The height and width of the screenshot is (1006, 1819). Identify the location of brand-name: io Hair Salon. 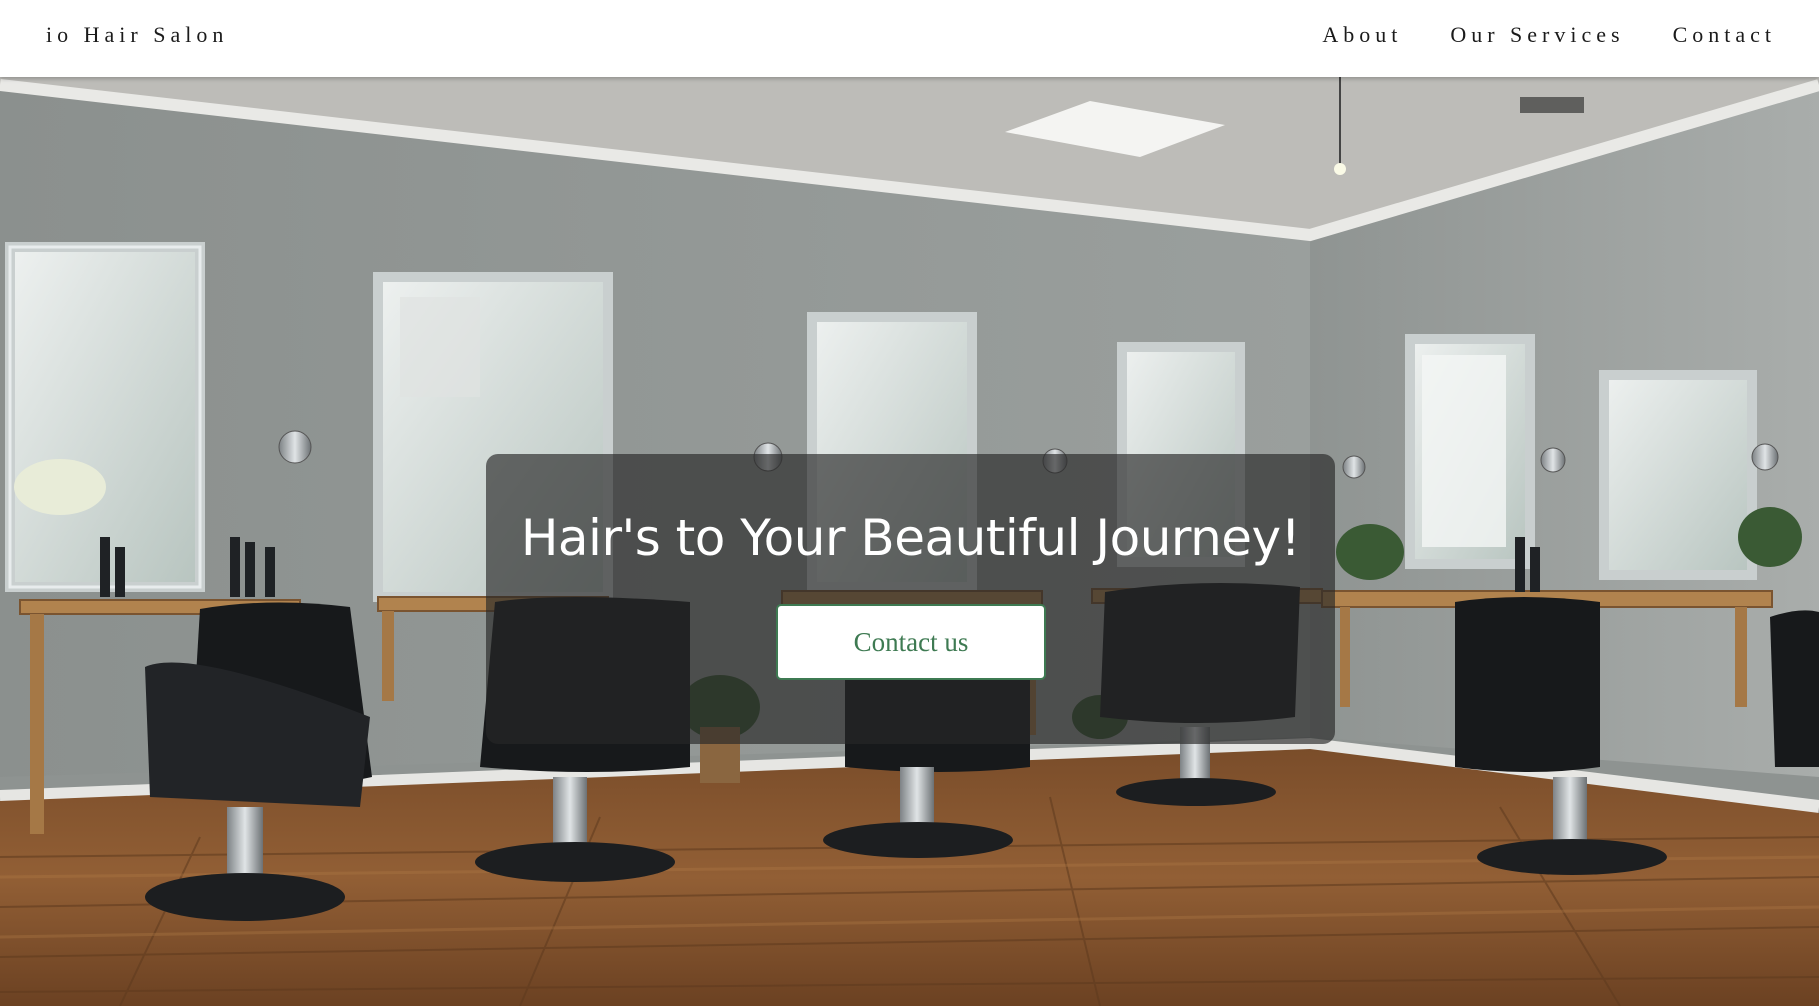
(137, 35).